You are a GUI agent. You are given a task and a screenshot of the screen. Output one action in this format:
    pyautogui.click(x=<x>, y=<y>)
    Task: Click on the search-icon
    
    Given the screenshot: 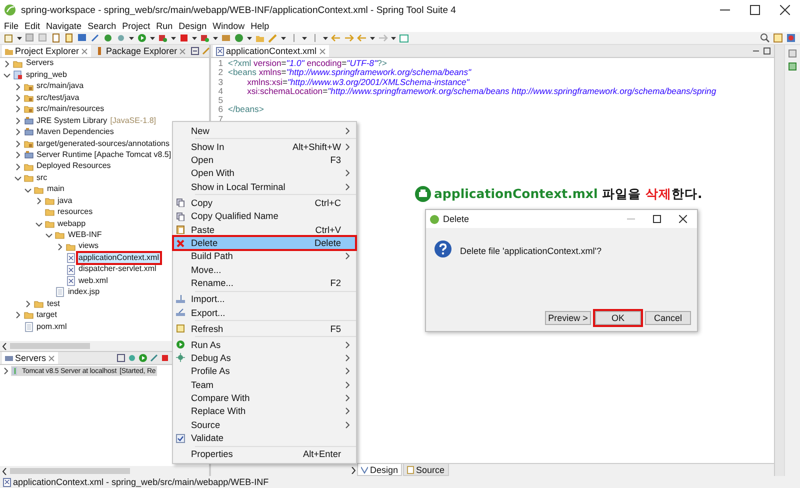 What is the action you would take?
    pyautogui.click(x=765, y=38)
    